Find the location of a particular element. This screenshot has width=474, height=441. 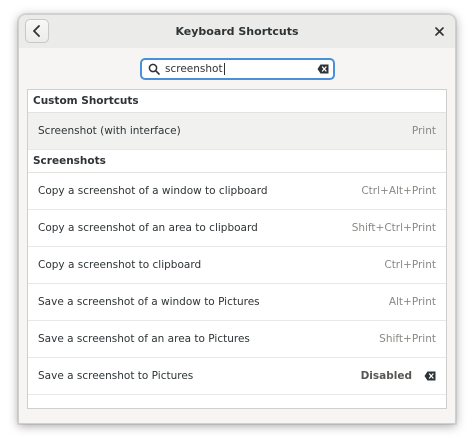

search-icon is located at coordinates (154, 69).